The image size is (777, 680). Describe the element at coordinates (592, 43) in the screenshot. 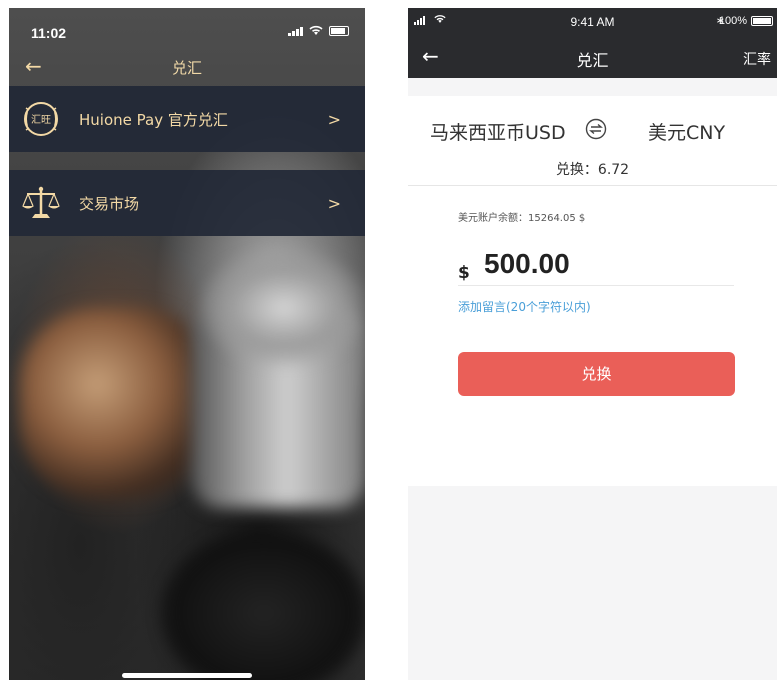

I see `header-bar: 9:41 AM ∗ 100% ← 兑汇 汇率` at that location.